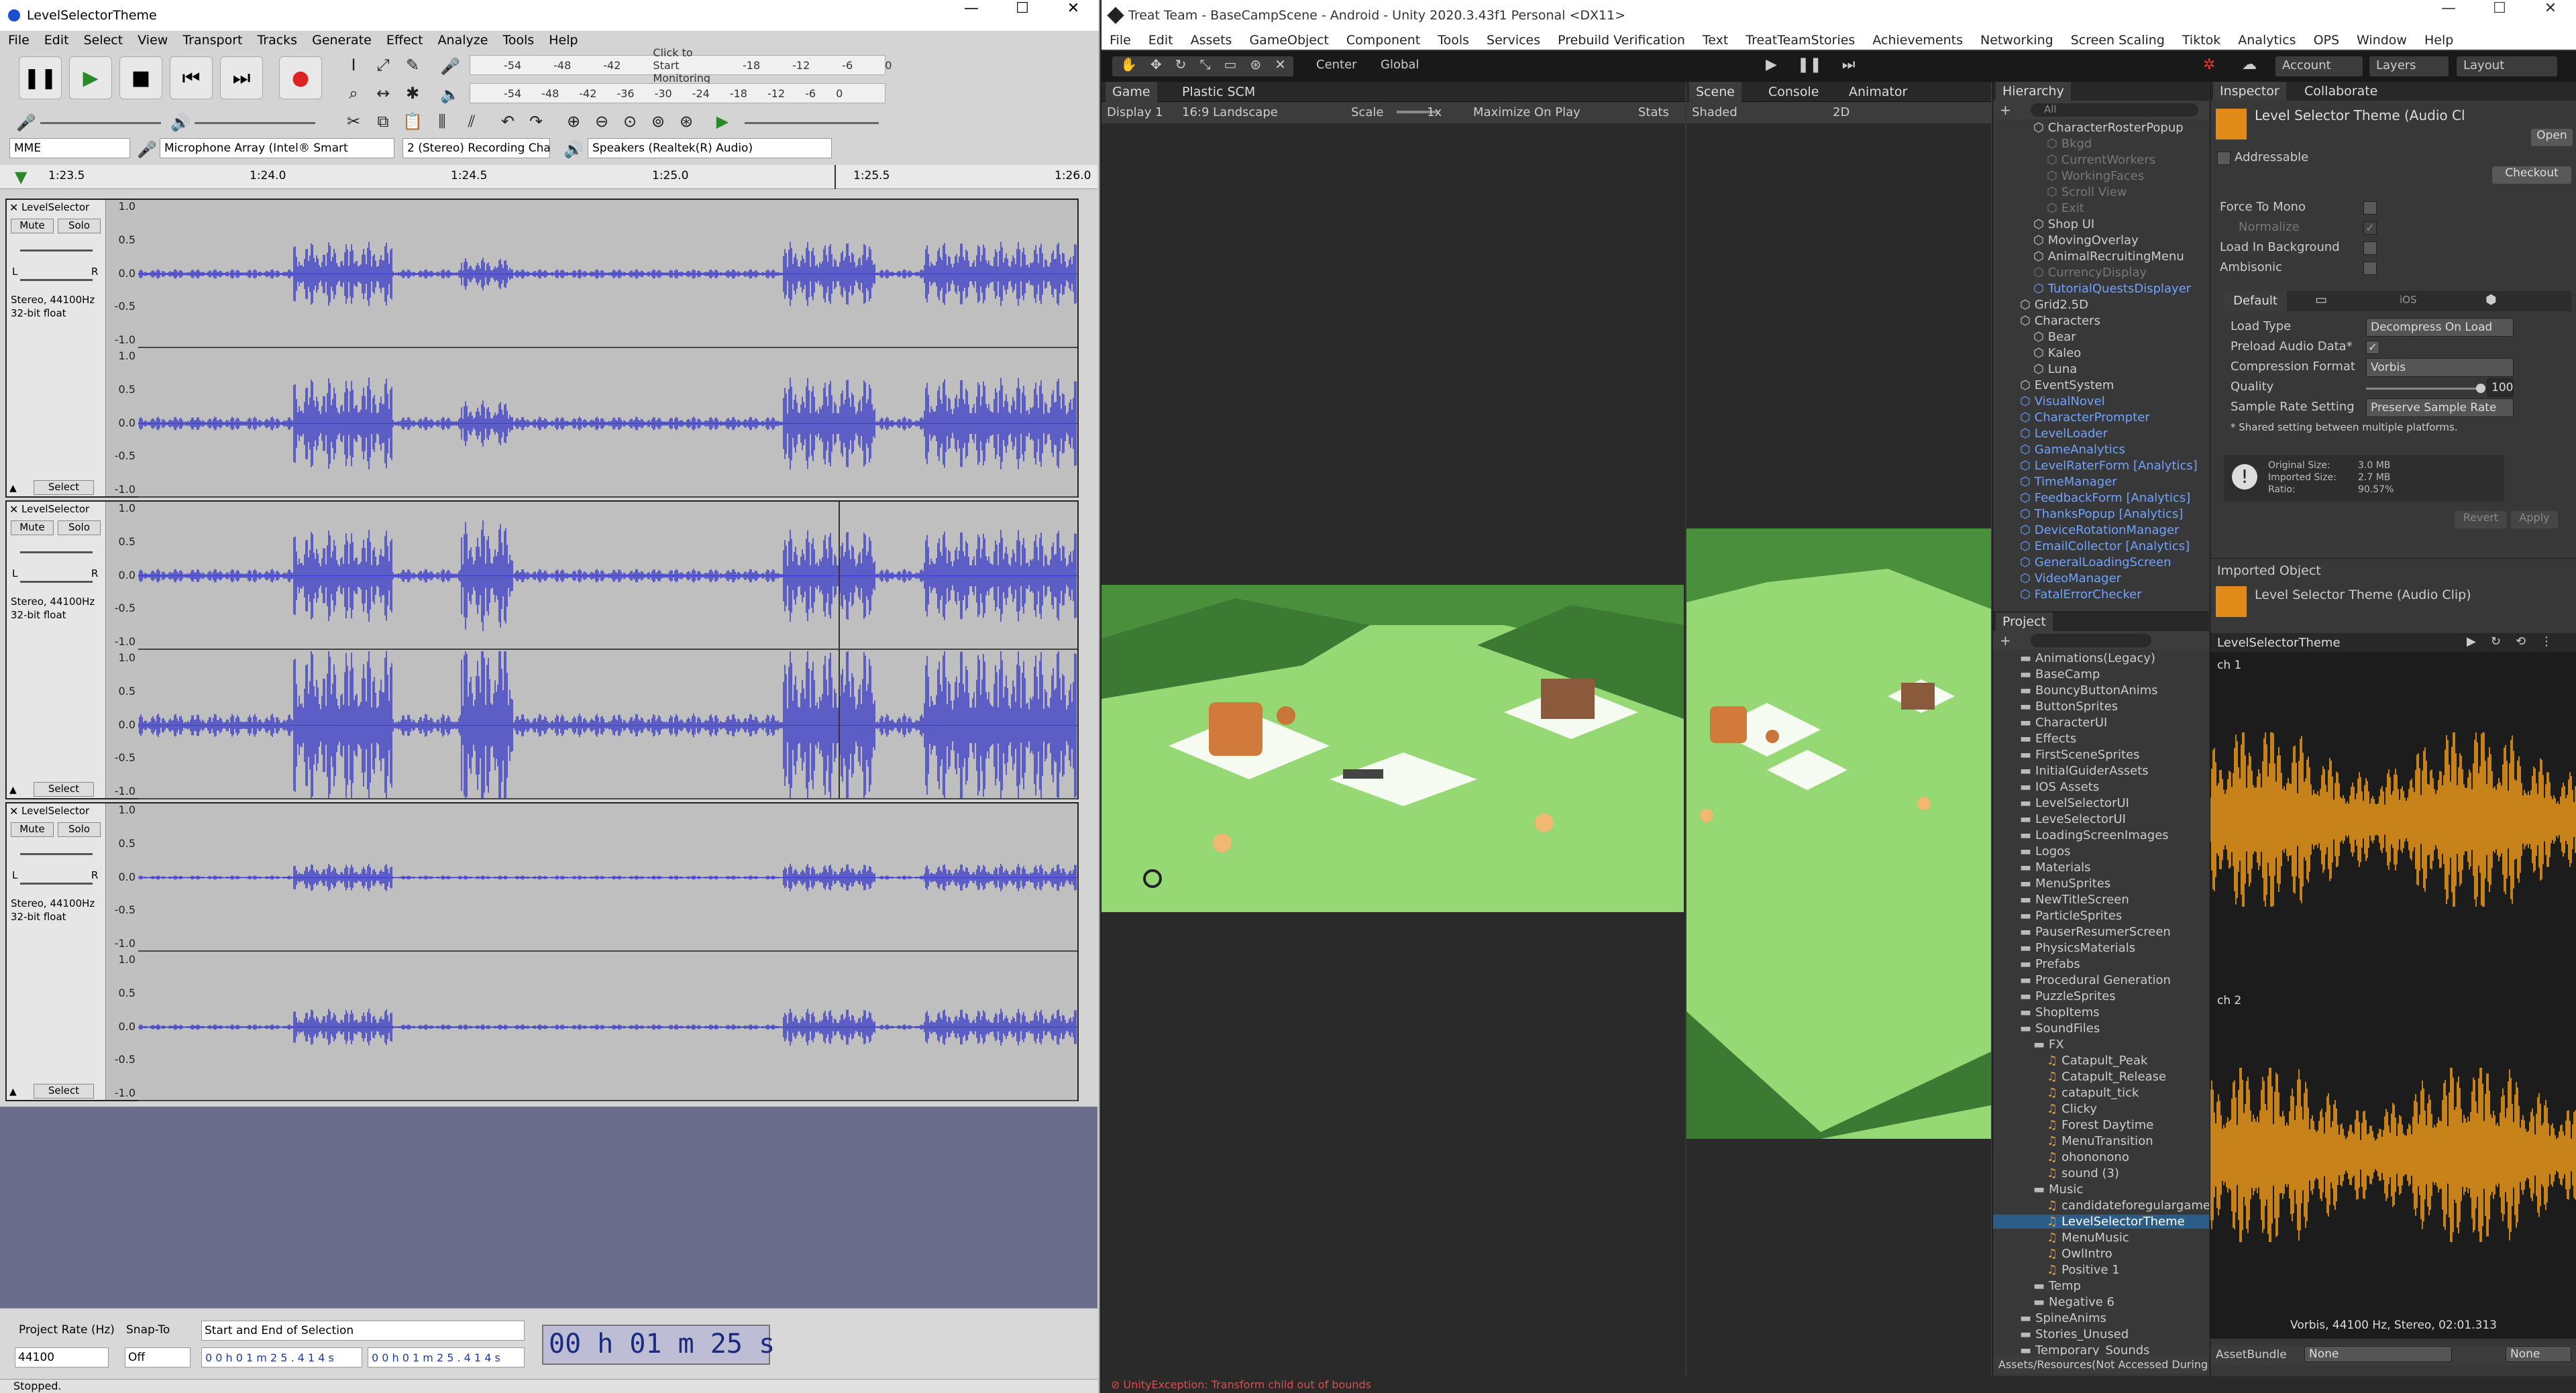 The width and height of the screenshot is (2576, 1393). What do you see at coordinates (2101, 900) in the screenshot?
I see `project-folder: ▬ NewTitleScreen` at bounding box center [2101, 900].